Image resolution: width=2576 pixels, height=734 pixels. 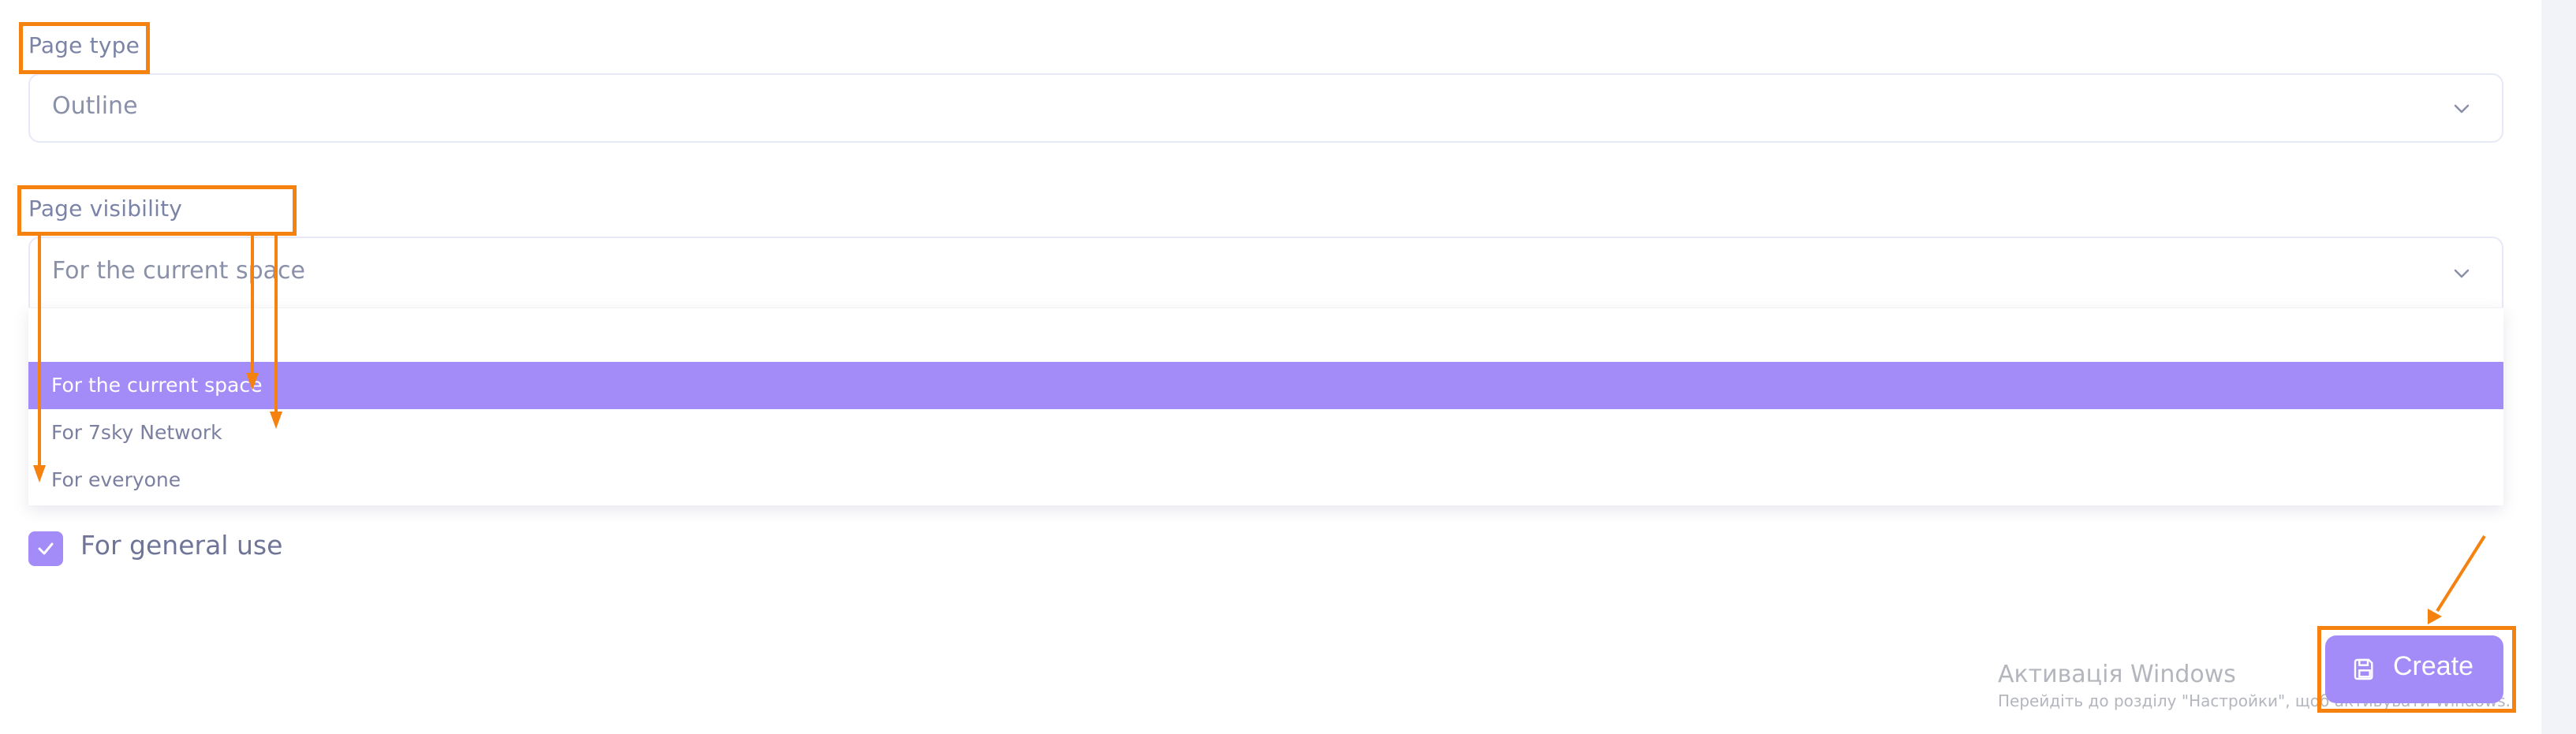 I want to click on page-type-label: Page type, so click(x=84, y=45).